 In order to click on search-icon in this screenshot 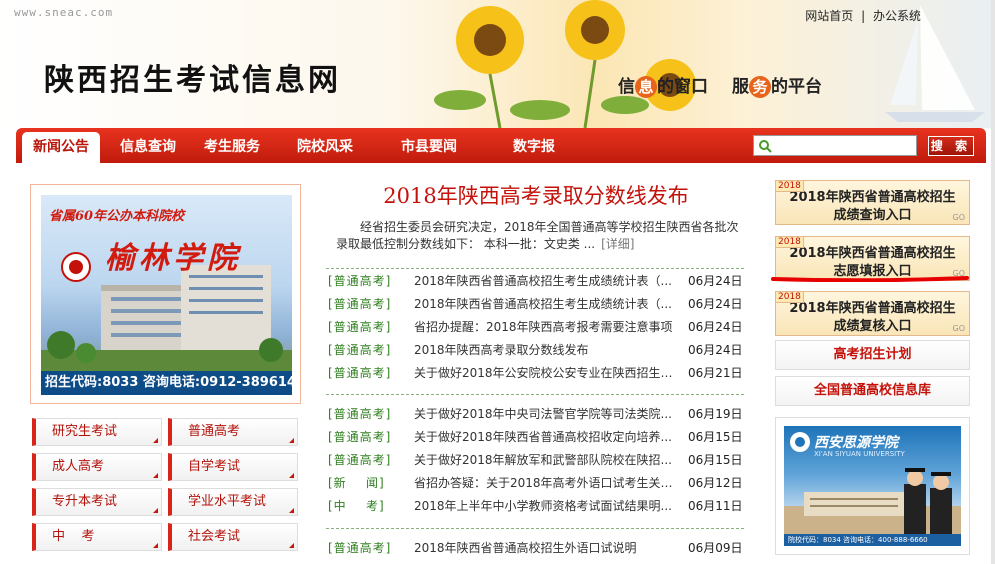, I will do `click(765, 146)`.